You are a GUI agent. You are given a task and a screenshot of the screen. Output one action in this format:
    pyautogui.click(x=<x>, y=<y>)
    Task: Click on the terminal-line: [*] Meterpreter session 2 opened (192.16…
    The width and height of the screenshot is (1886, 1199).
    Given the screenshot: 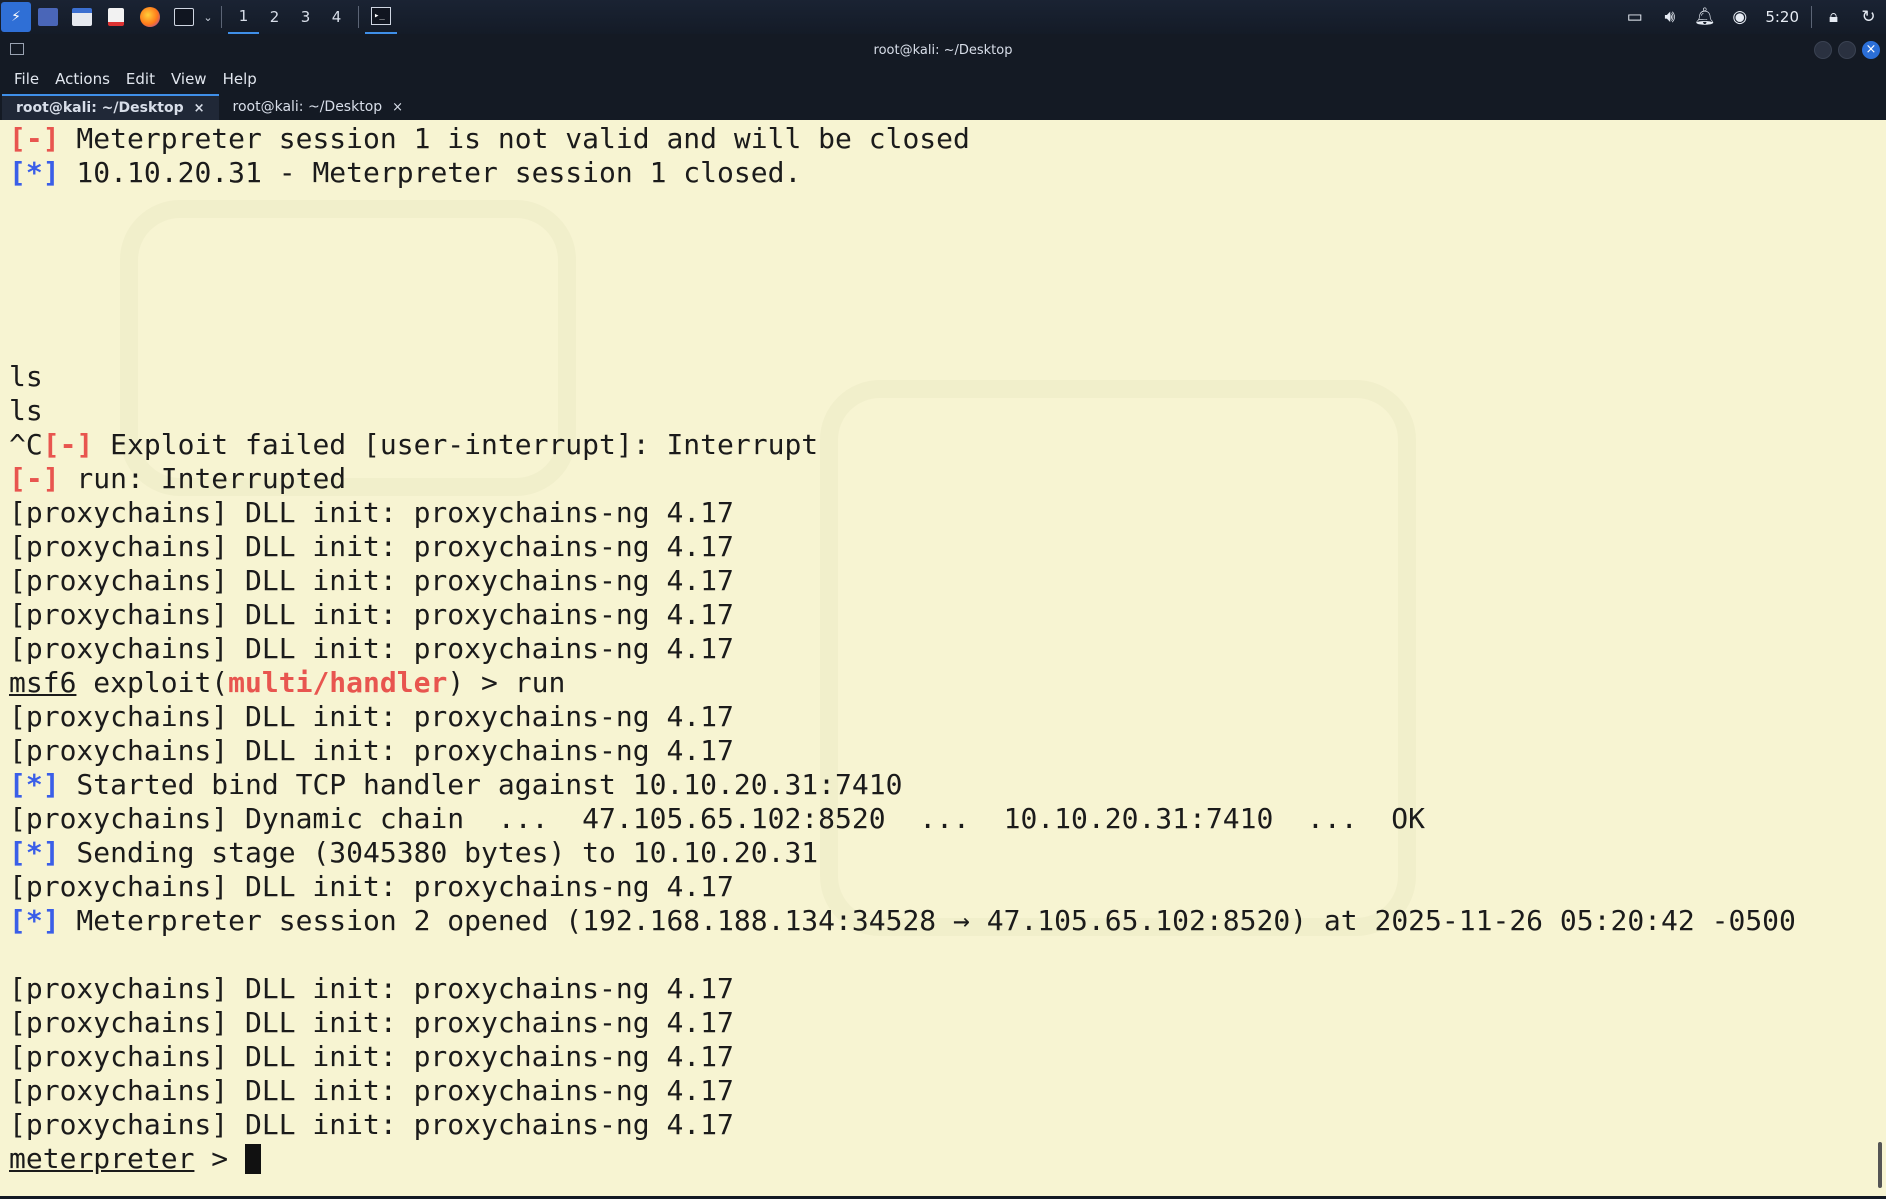 What is the action you would take?
    pyautogui.click(x=947, y=921)
    